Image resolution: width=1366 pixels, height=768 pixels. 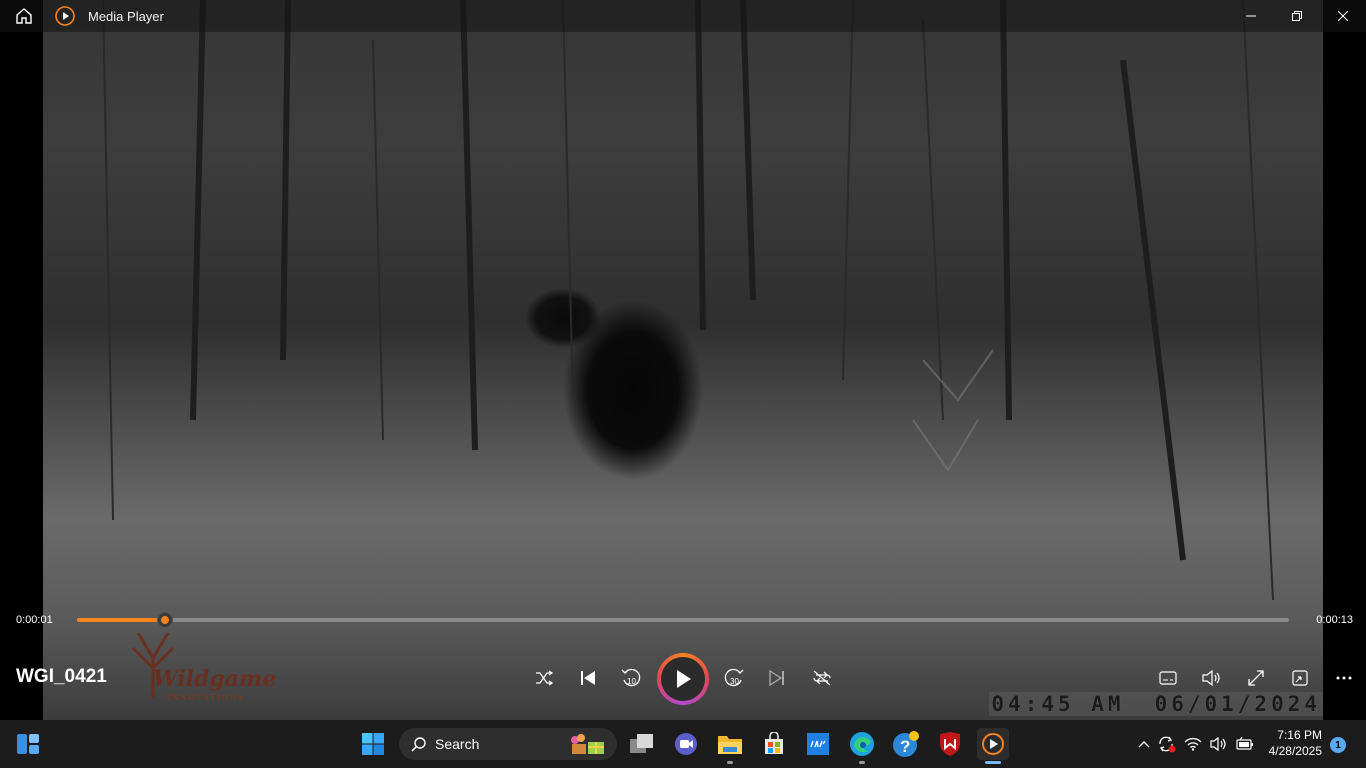 I want to click on microsoft-store-button, so click(x=774, y=744).